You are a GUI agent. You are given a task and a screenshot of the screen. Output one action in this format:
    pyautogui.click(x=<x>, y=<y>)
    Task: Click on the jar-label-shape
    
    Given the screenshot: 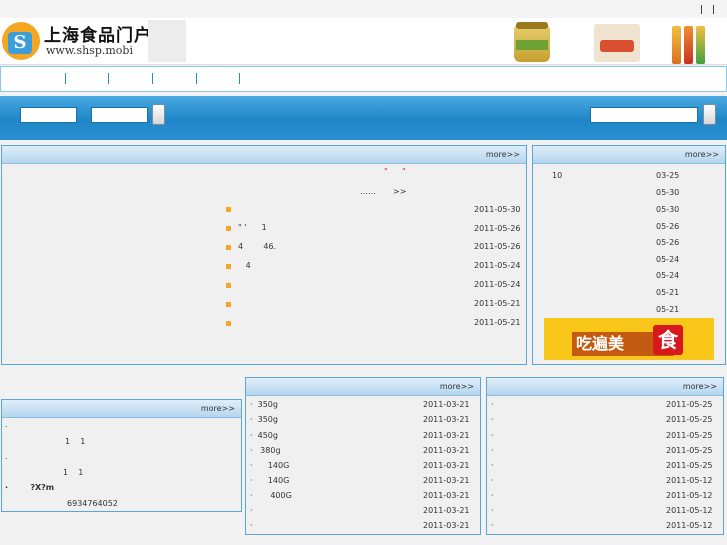 What is the action you would take?
    pyautogui.click(x=532, y=45)
    